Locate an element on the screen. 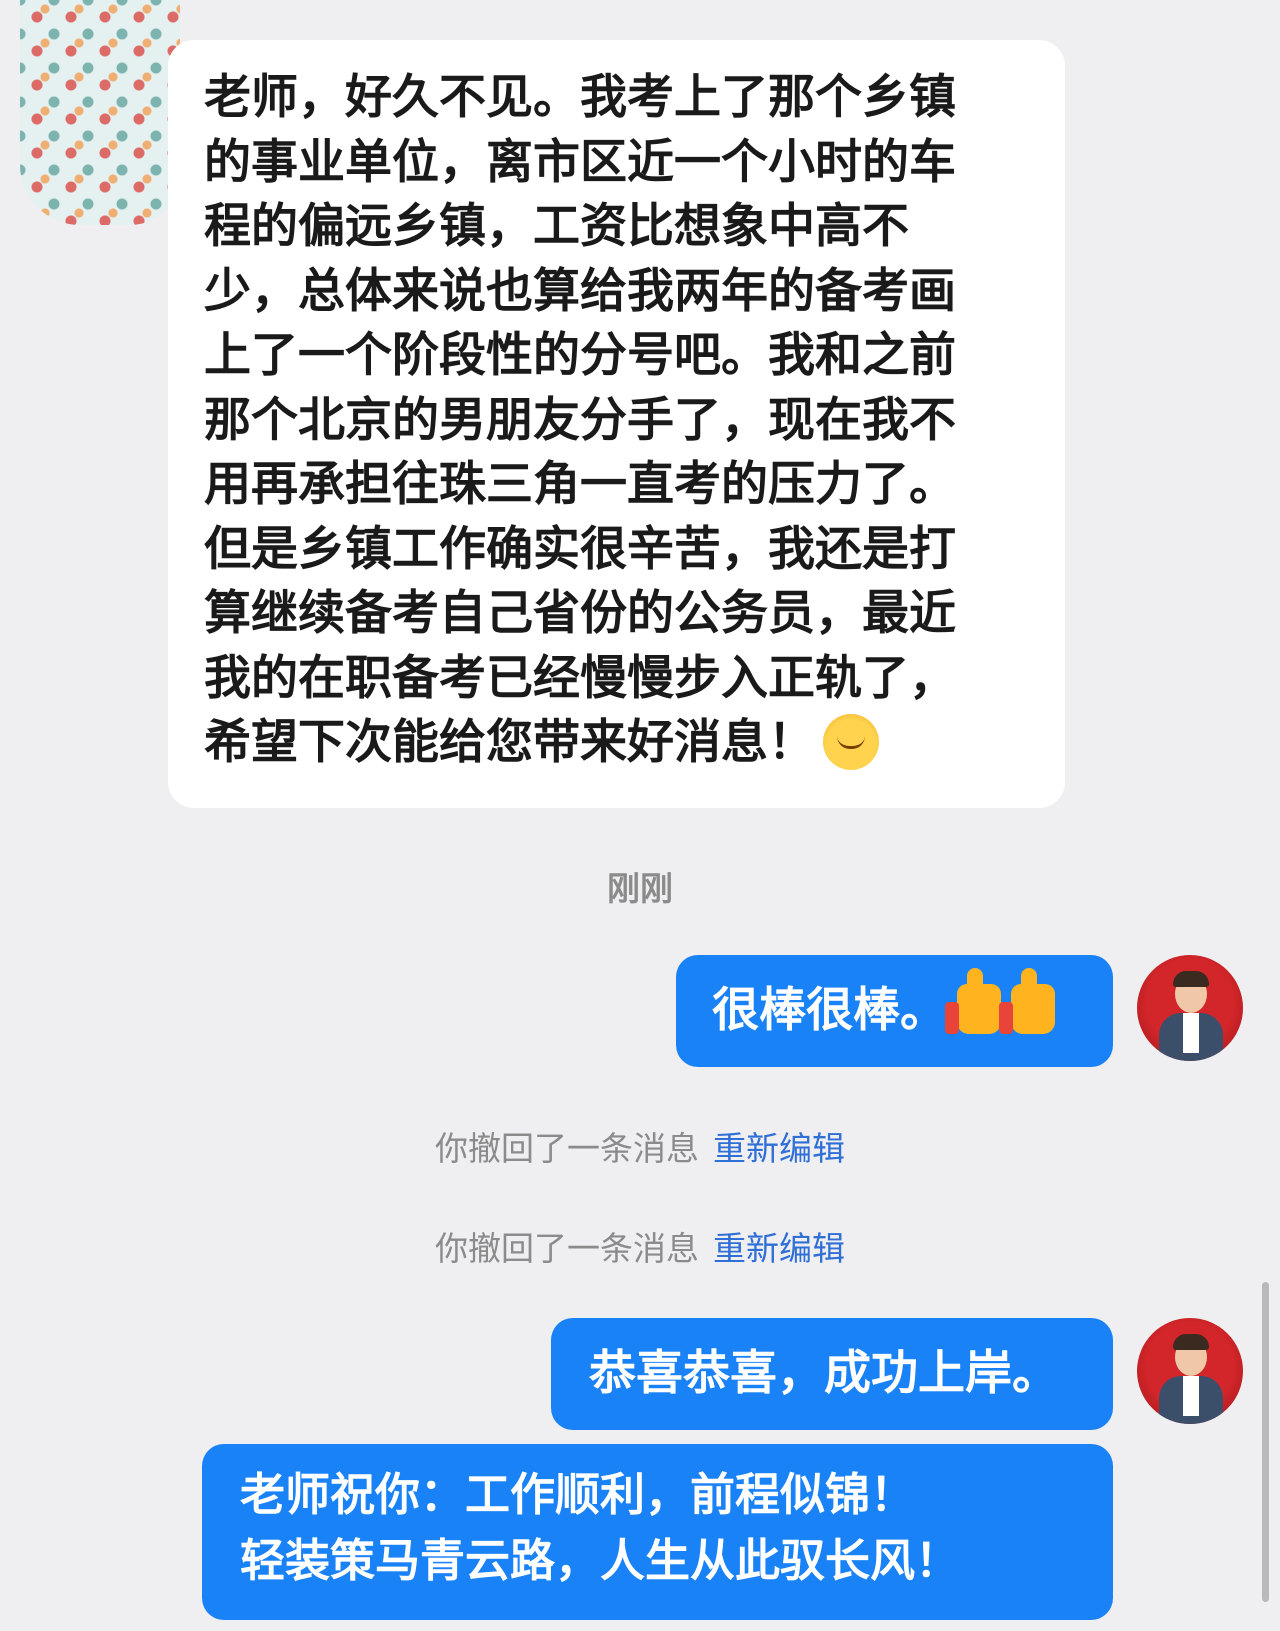  message-line: 用再承担往珠三角一直考的压力了。 is located at coordinates (580, 484).